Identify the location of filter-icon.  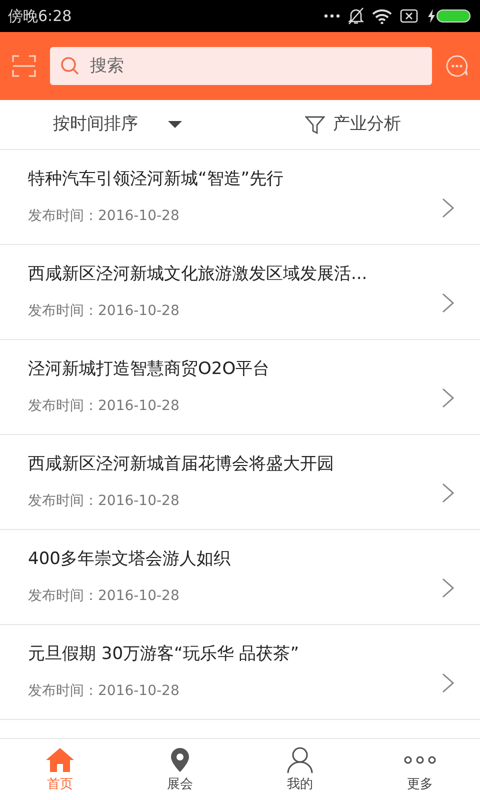
(315, 124).